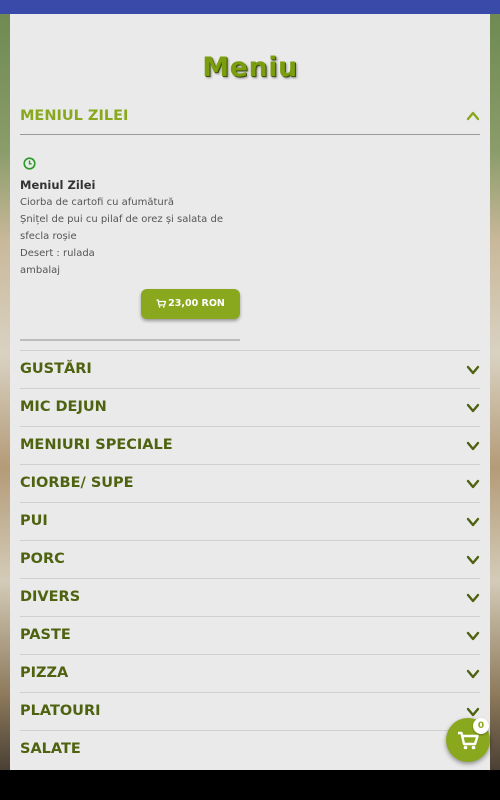 This screenshot has width=500, height=800. What do you see at coordinates (250, 483) in the screenshot?
I see `category-ciorbe-supe: CIORBE/ SUPE` at bounding box center [250, 483].